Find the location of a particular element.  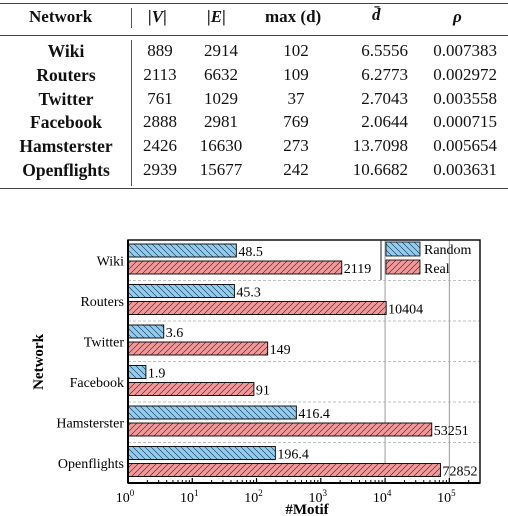

bar-value-label: 196.4 is located at coordinates (293, 455).